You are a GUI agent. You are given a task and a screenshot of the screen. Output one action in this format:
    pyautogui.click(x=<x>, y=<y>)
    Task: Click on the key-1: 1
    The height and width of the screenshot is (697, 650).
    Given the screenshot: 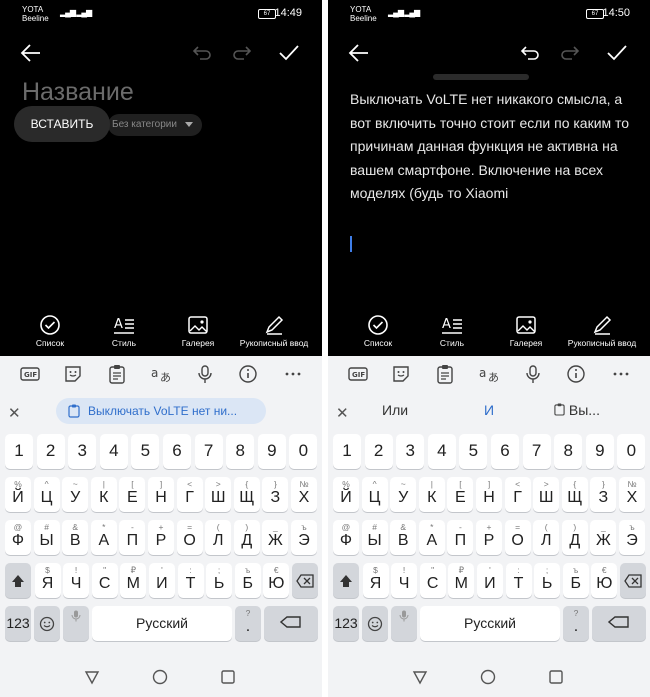 What is the action you would take?
    pyautogui.click(x=347, y=451)
    